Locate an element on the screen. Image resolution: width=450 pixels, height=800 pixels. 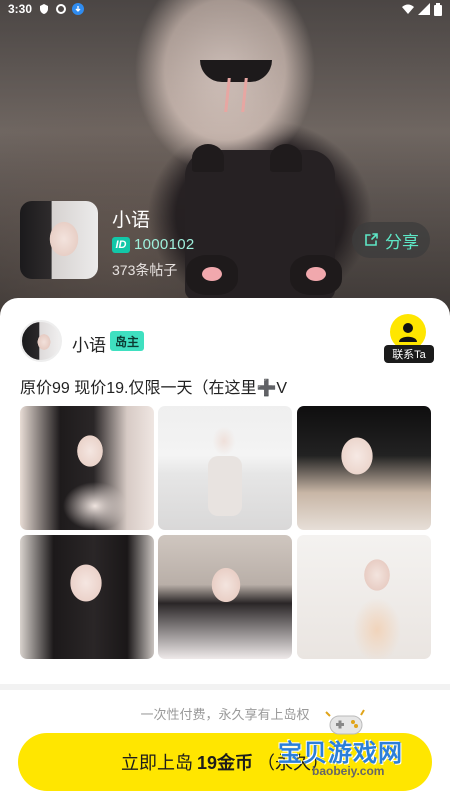
share-label: 分享 is located at coordinates (402, 242).